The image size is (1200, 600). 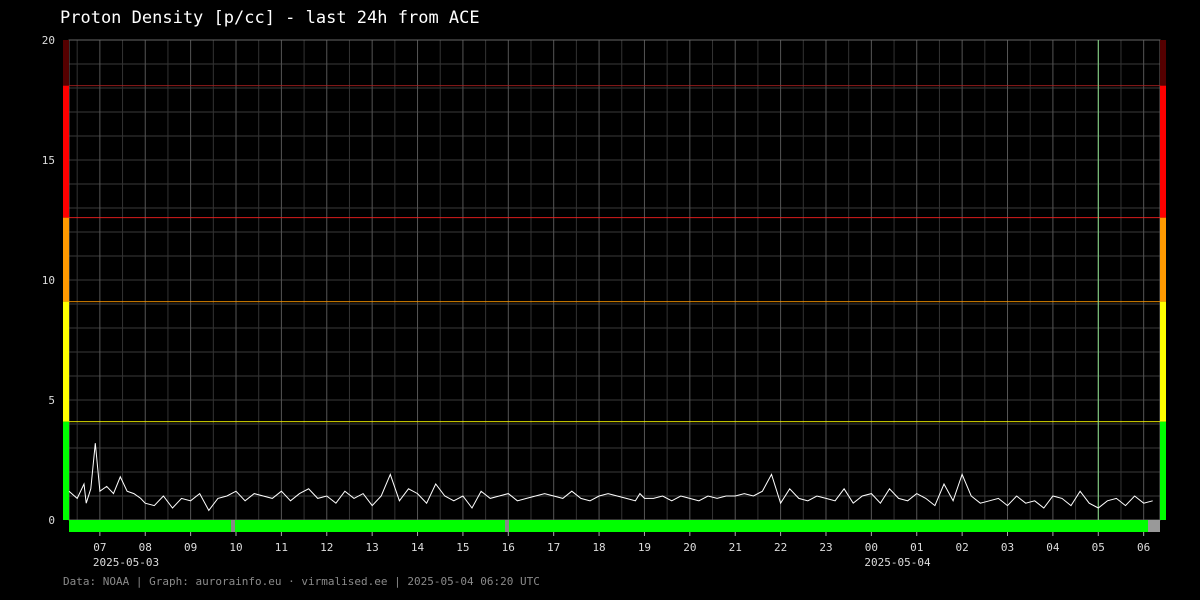 I want to click on x-tick-label: 04, so click(x=1053, y=547).